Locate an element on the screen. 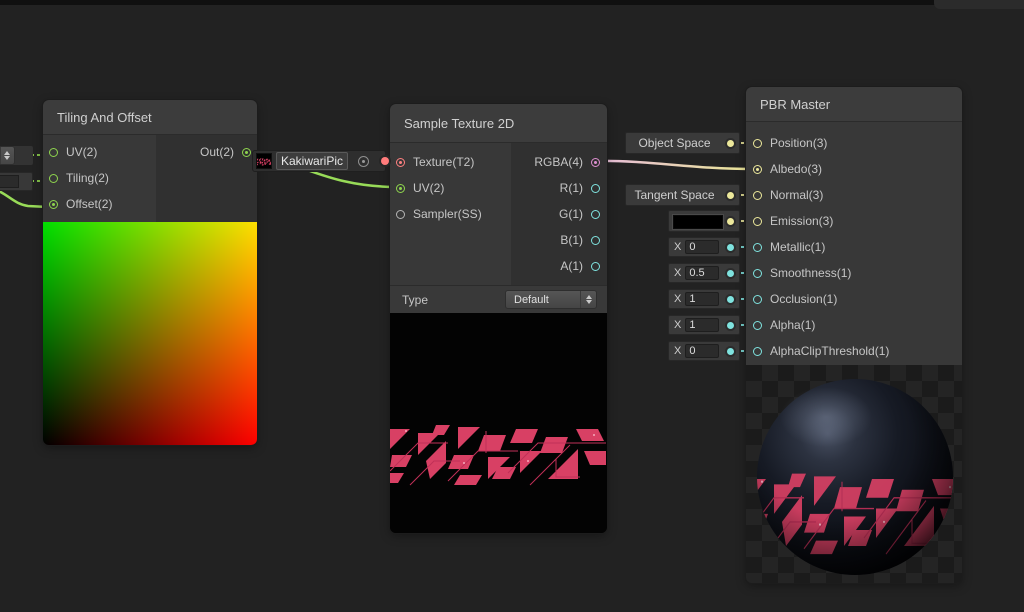 Image resolution: width=1024 pixels, height=612 pixels. property-name-field: KakiwariPic is located at coordinates (312, 161).